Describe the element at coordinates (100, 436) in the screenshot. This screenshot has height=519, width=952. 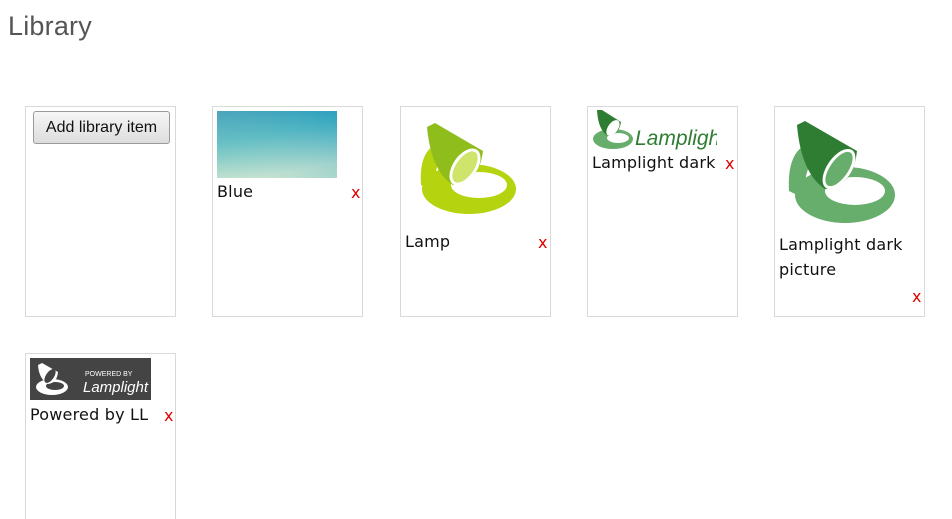
I see `library-item-powered-by-ll: POWERED BY Lamplight Powered by LL x` at that location.